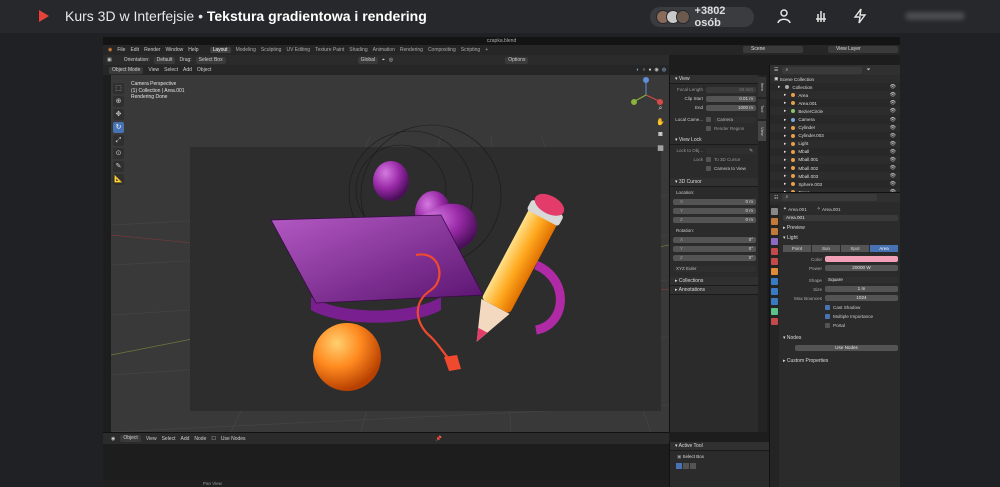  I want to click on tab-shading: Shading, so click(358, 50).